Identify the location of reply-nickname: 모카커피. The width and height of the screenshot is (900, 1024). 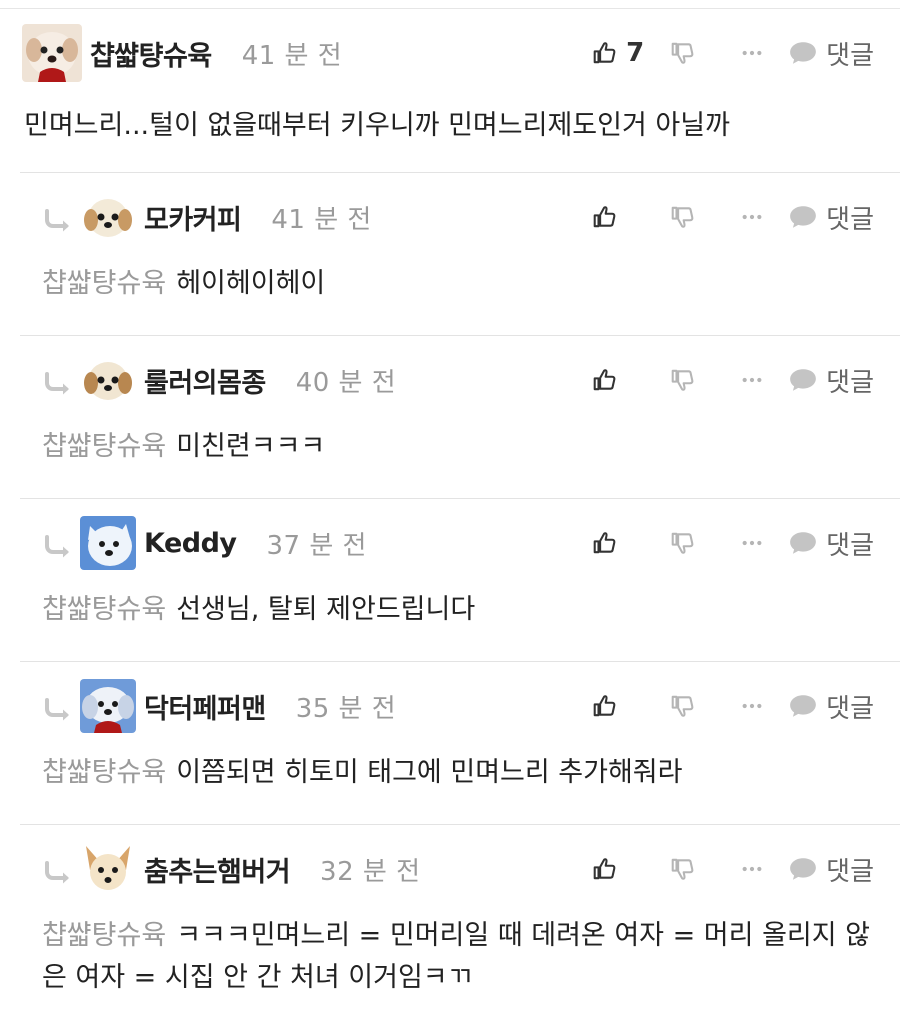
(193, 217).